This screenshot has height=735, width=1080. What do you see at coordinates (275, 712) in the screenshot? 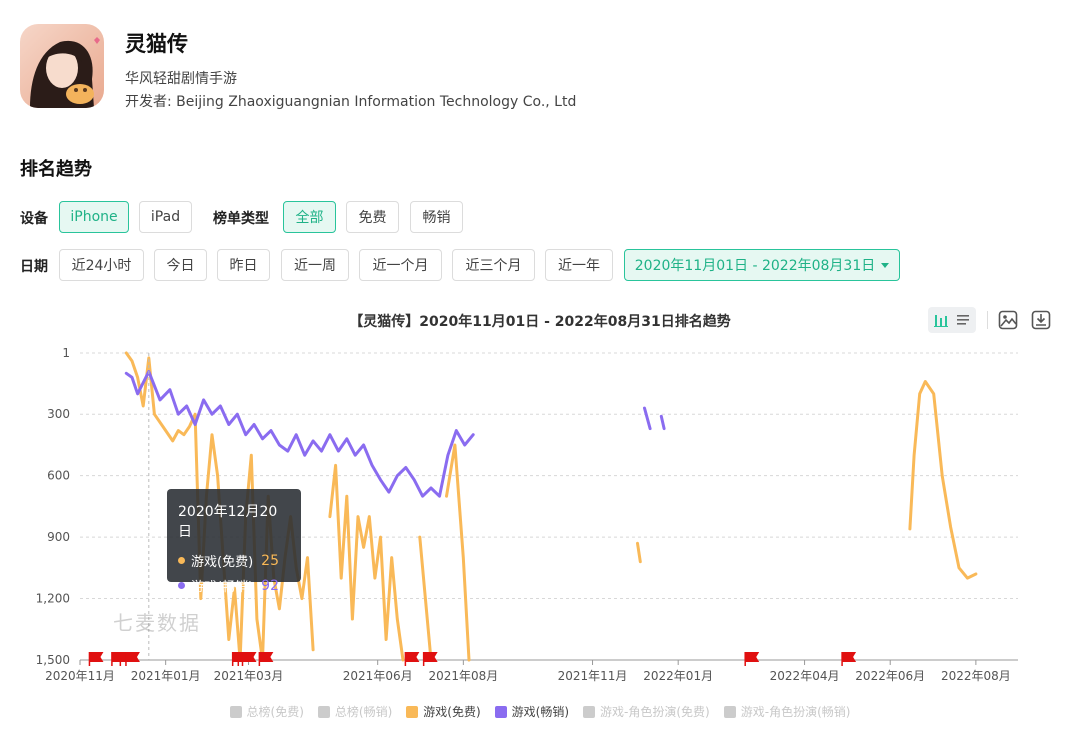
I see `legend-label: 总榜(免费)` at bounding box center [275, 712].